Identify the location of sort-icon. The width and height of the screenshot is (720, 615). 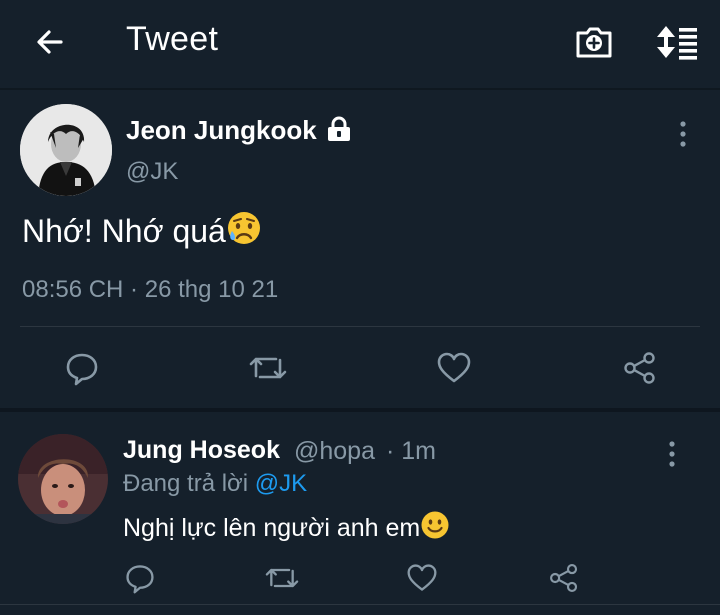
(677, 43).